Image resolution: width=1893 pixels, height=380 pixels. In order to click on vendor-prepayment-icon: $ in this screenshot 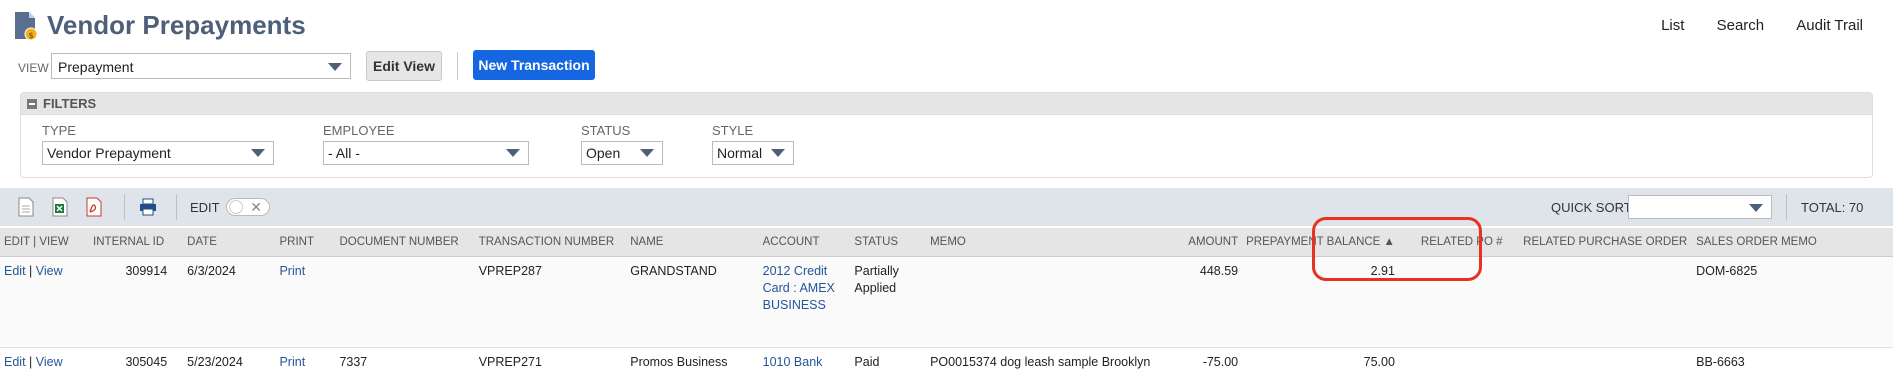, I will do `click(26, 26)`.